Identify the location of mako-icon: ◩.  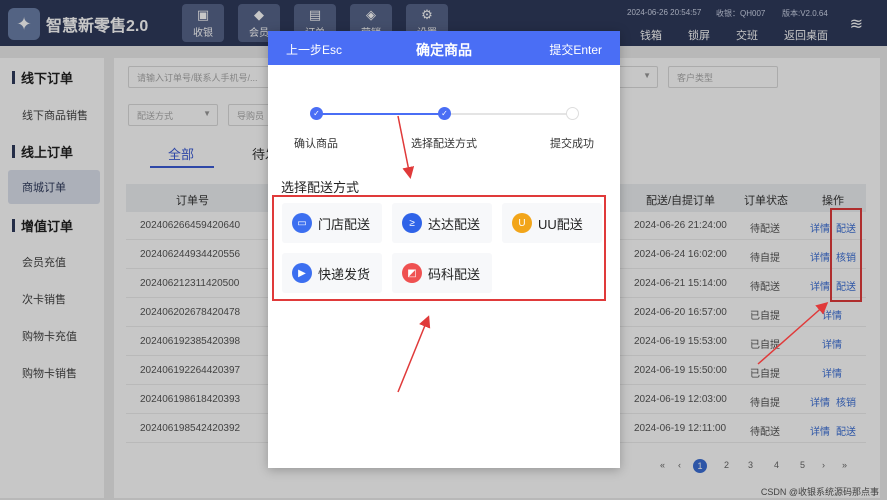
(412, 273).